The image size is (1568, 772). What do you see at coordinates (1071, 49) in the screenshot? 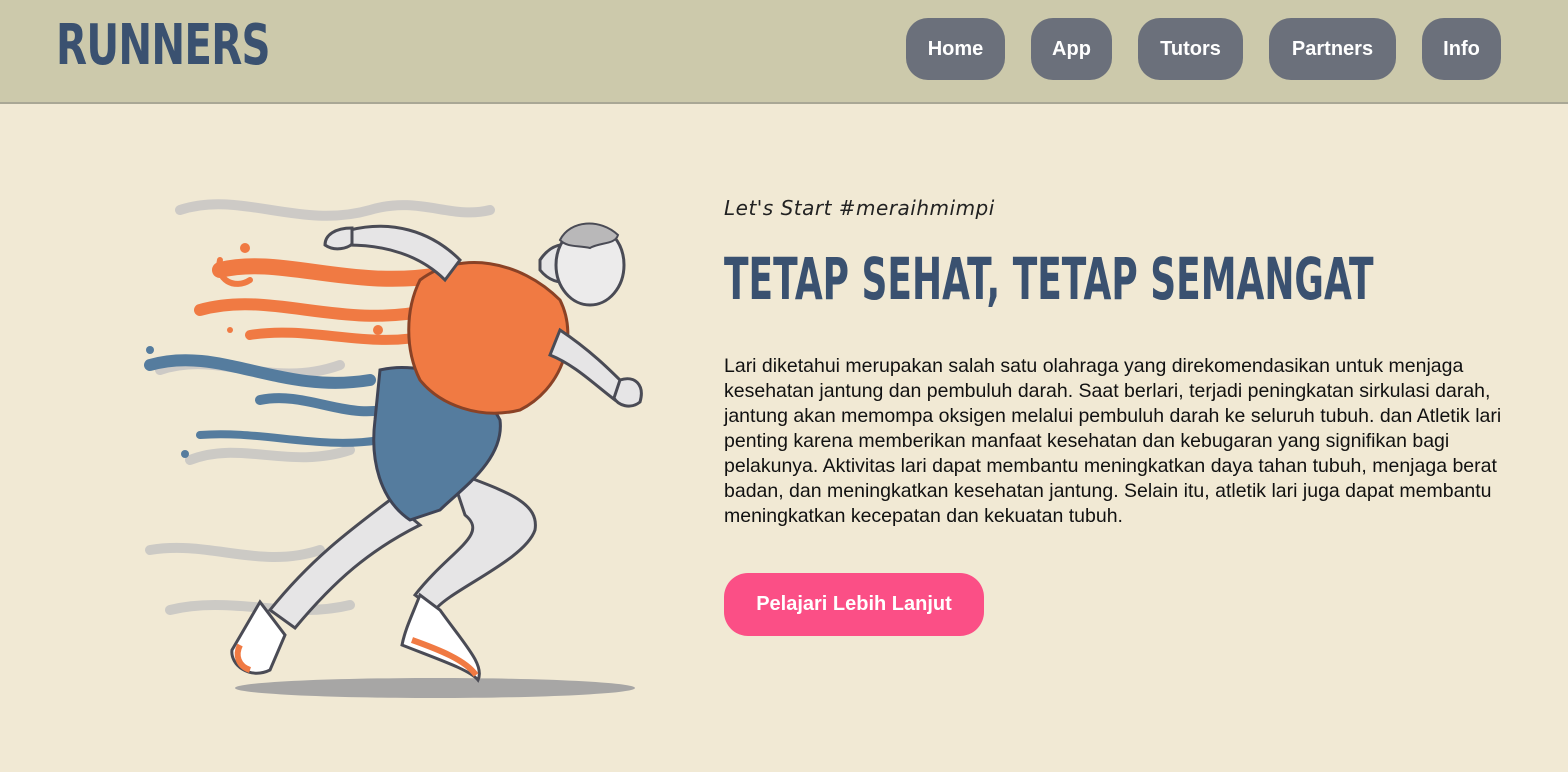
I see `nav-app-button: App` at bounding box center [1071, 49].